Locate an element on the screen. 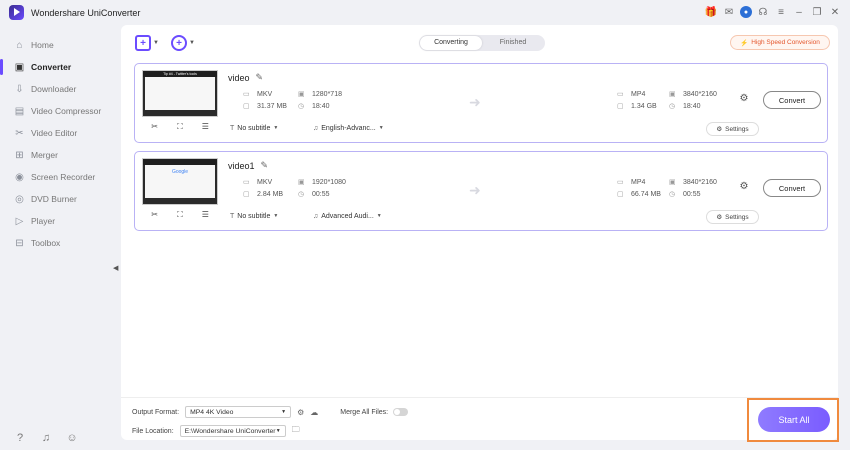  source-resolution: ▣ 1280*718 is located at coordinates (320, 94).